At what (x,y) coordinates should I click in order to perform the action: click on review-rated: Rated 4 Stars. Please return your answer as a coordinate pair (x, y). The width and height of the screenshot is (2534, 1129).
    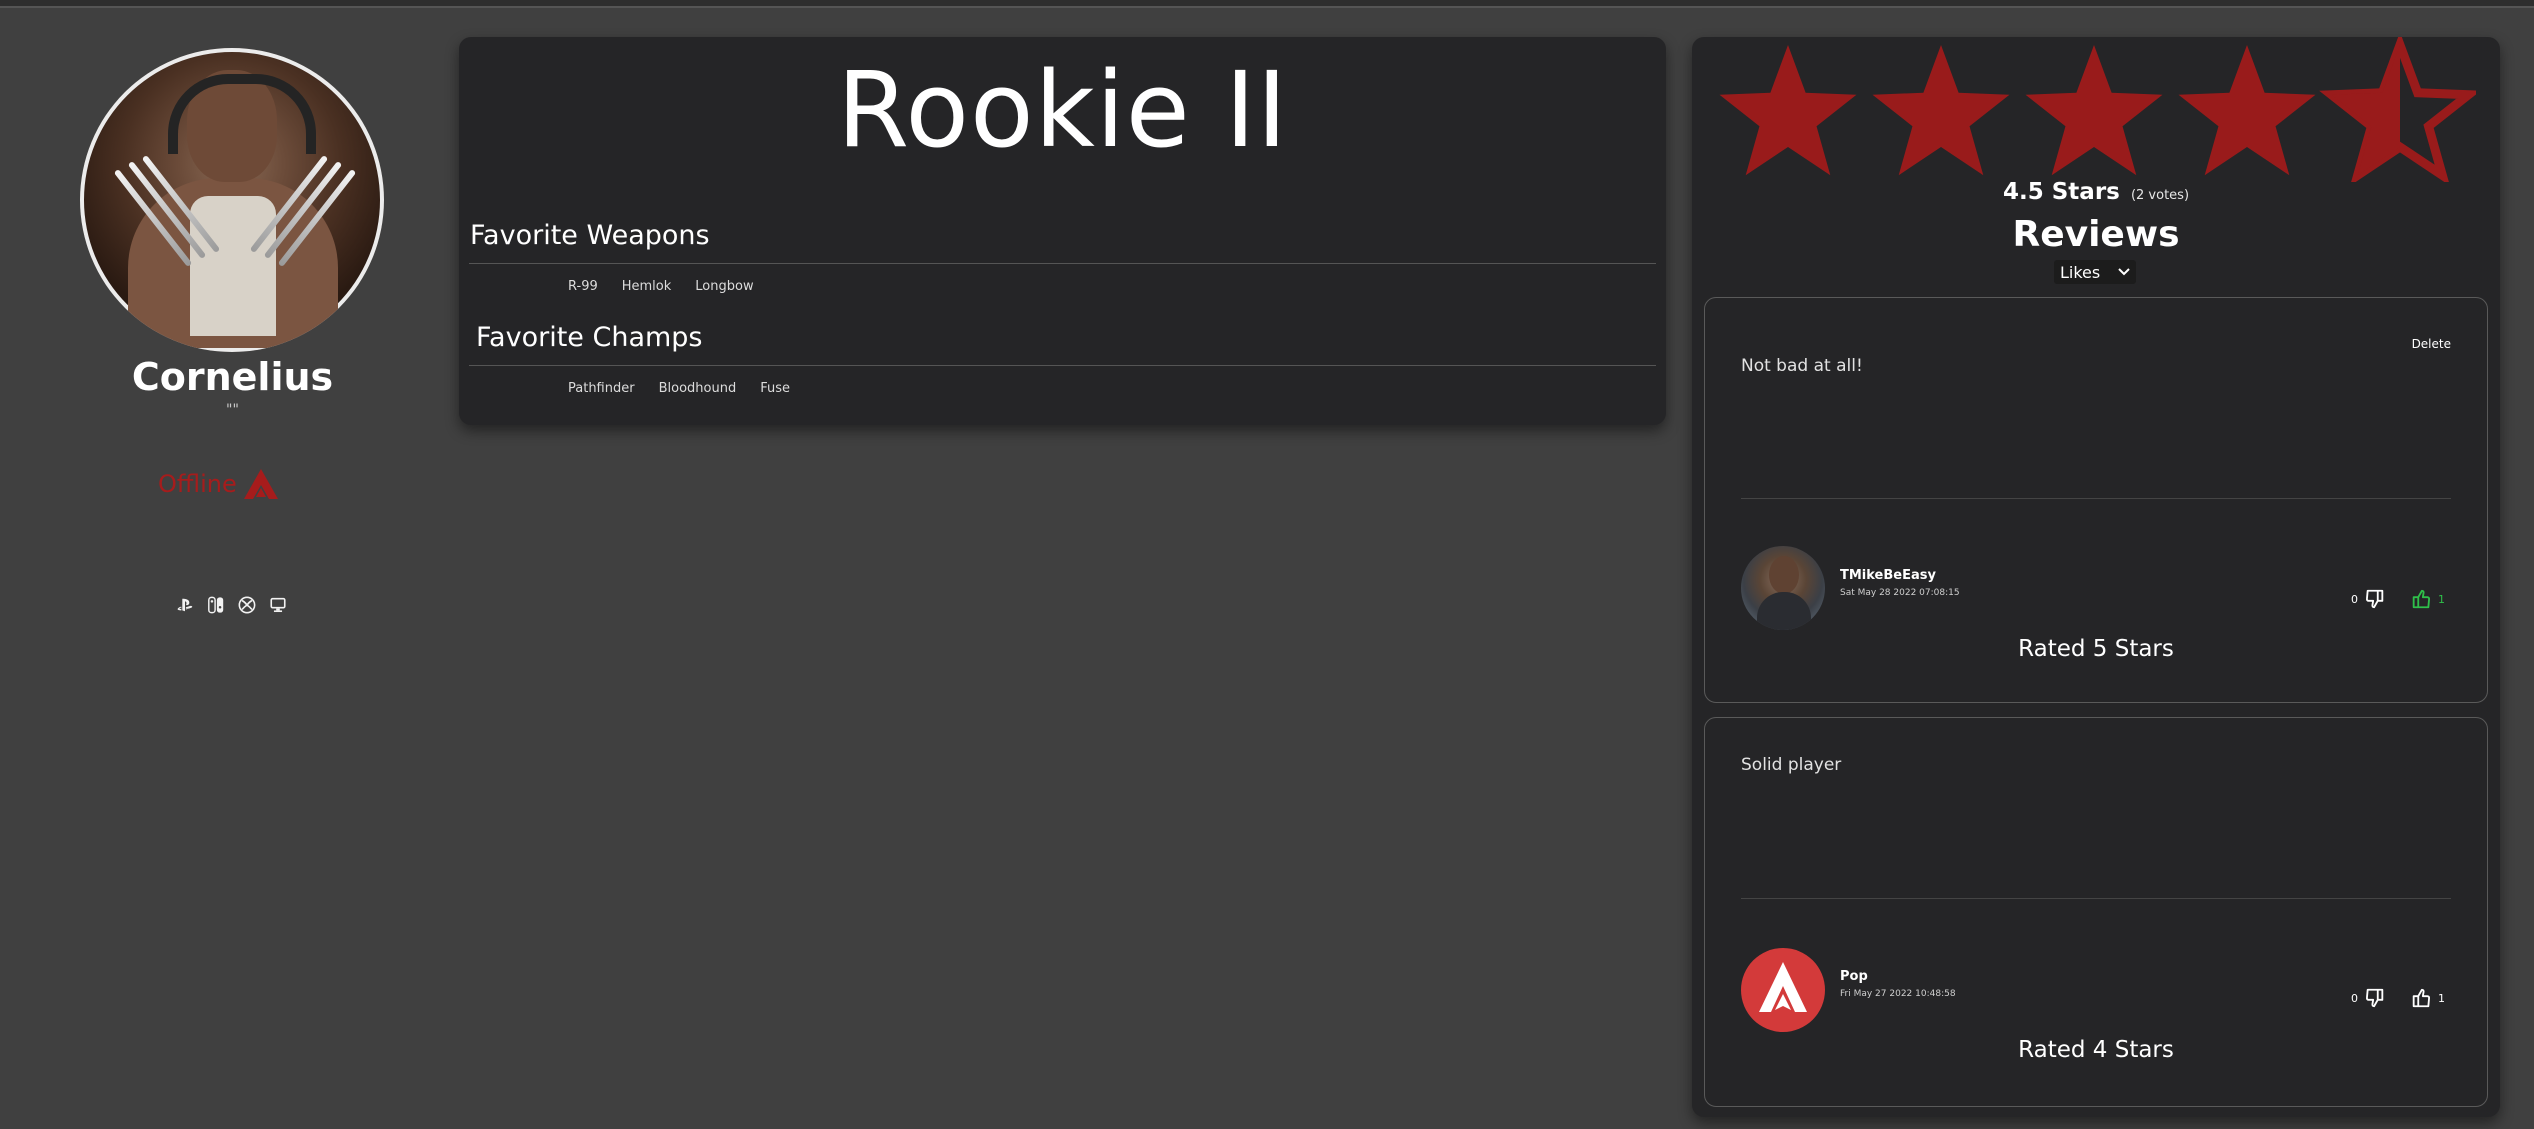
    Looking at the image, I should click on (2096, 1050).